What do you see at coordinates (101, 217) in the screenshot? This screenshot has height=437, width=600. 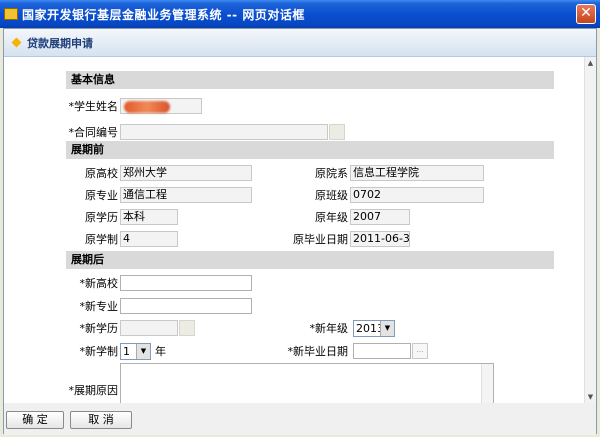 I see `orig-degree-label: 原学历` at bounding box center [101, 217].